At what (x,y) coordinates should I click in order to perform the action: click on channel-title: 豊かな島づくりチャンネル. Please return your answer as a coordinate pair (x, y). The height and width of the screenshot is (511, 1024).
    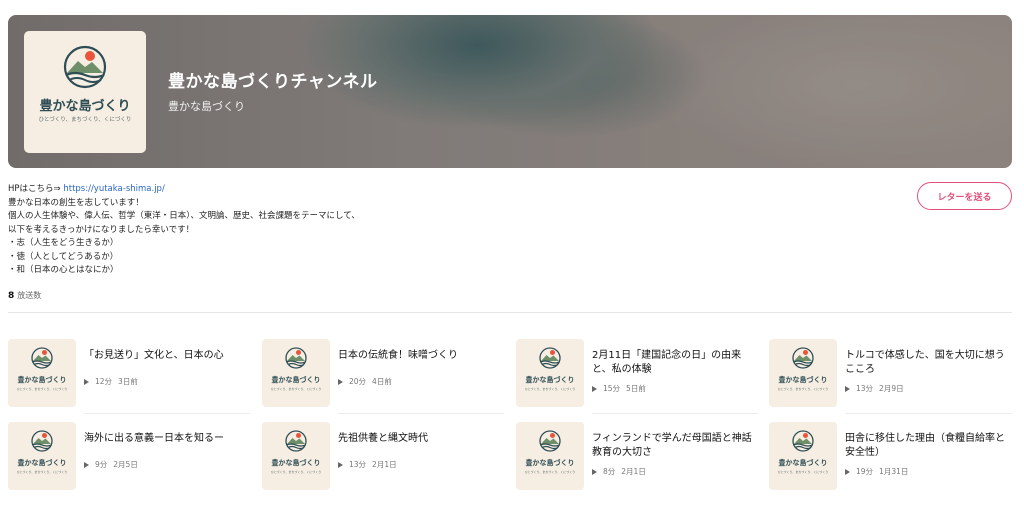
    Looking at the image, I should click on (273, 82).